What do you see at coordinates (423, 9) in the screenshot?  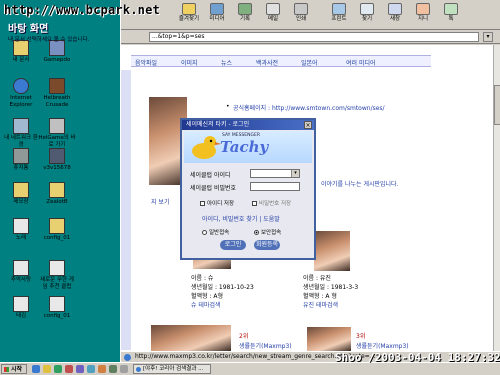 I see `genie-icon` at bounding box center [423, 9].